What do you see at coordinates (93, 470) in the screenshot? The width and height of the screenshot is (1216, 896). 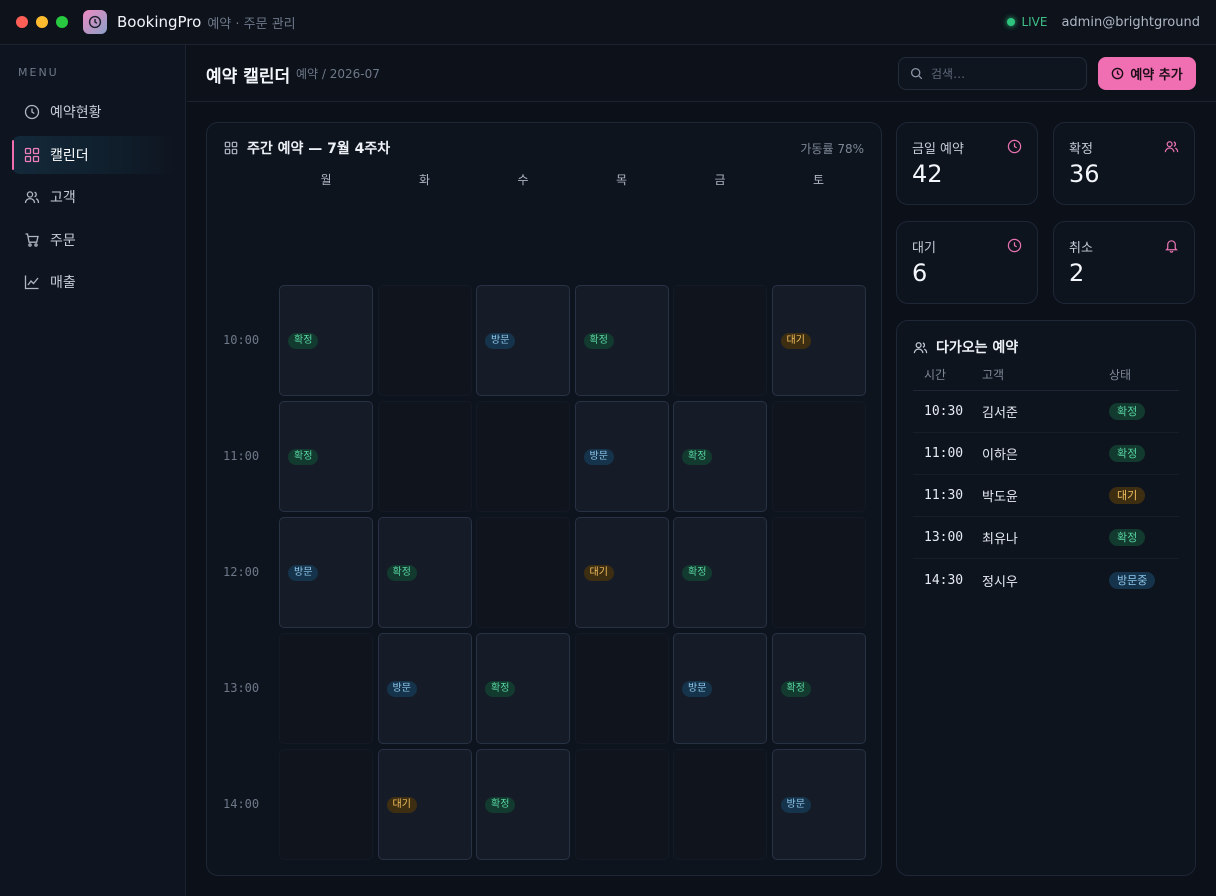 I see `sidebar: MENU 예약현황 캘린더 고객 주문 매출` at bounding box center [93, 470].